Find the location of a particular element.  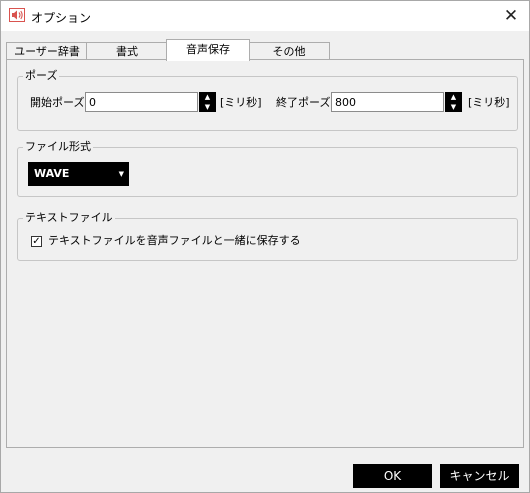

start-pause-unit: [ミリ秒] is located at coordinates (241, 102).